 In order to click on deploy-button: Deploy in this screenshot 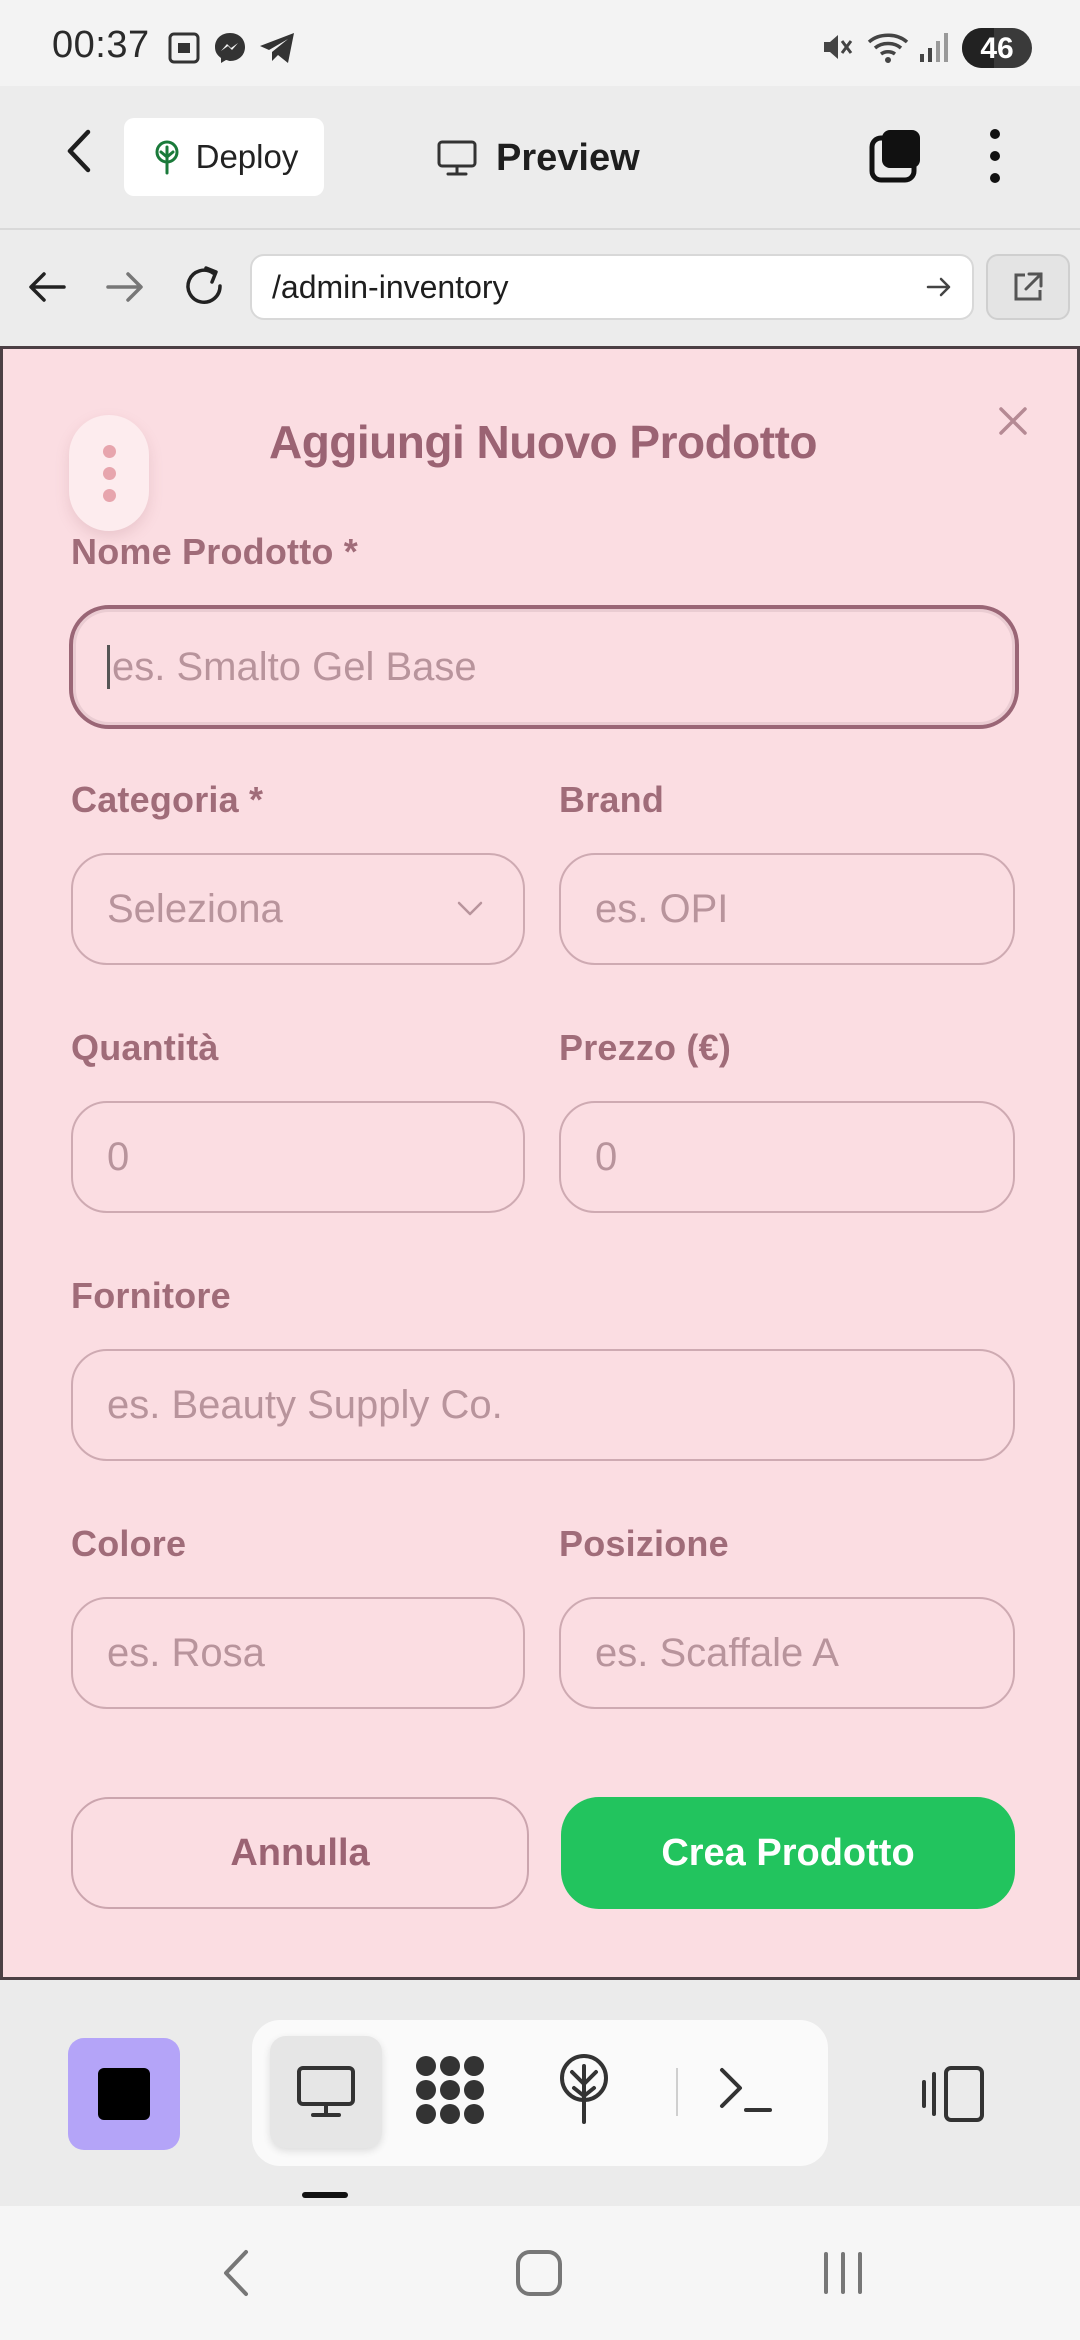, I will do `click(224, 157)`.